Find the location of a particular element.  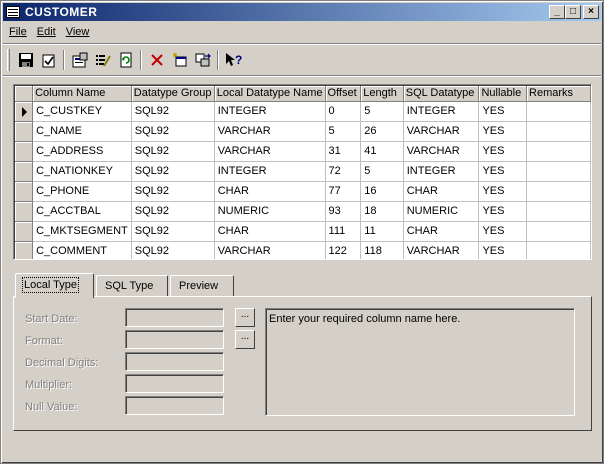

cell-length: 118 is located at coordinates (382, 250).